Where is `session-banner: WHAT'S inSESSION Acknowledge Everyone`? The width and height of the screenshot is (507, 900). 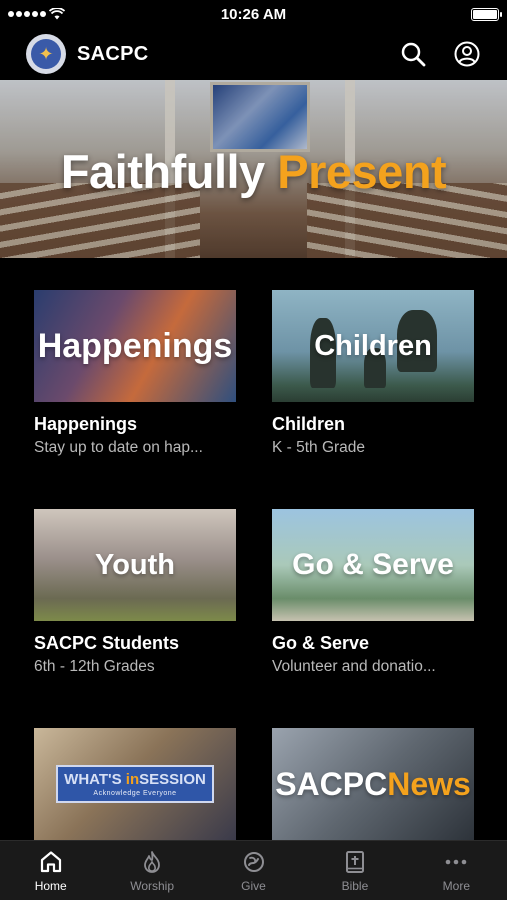
session-banner: WHAT'S inSESSION Acknowledge Everyone is located at coordinates (135, 784).